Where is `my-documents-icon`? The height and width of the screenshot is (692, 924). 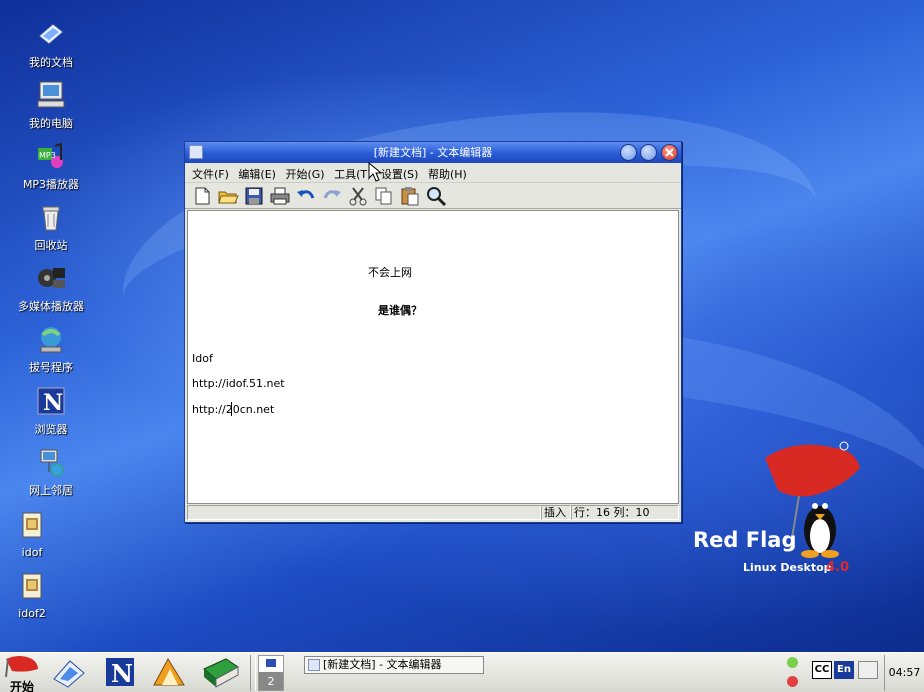
my-documents-icon is located at coordinates (51, 34).